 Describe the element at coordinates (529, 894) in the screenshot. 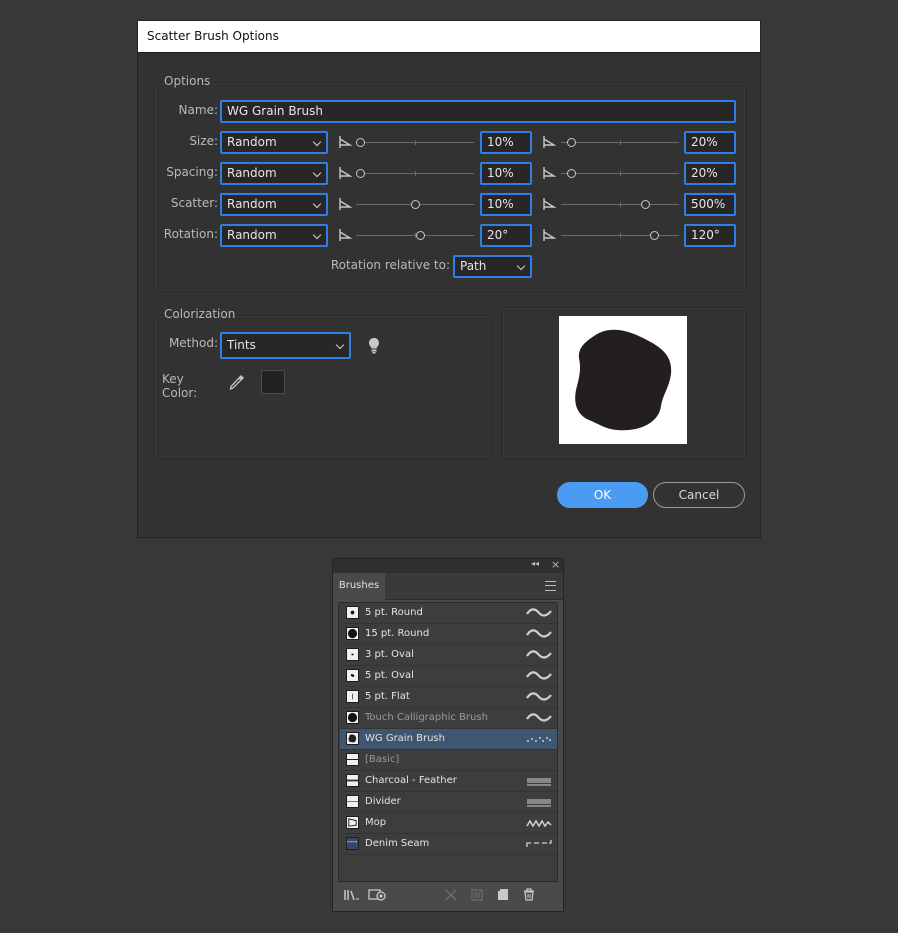

I see `delete-brush-icon` at that location.